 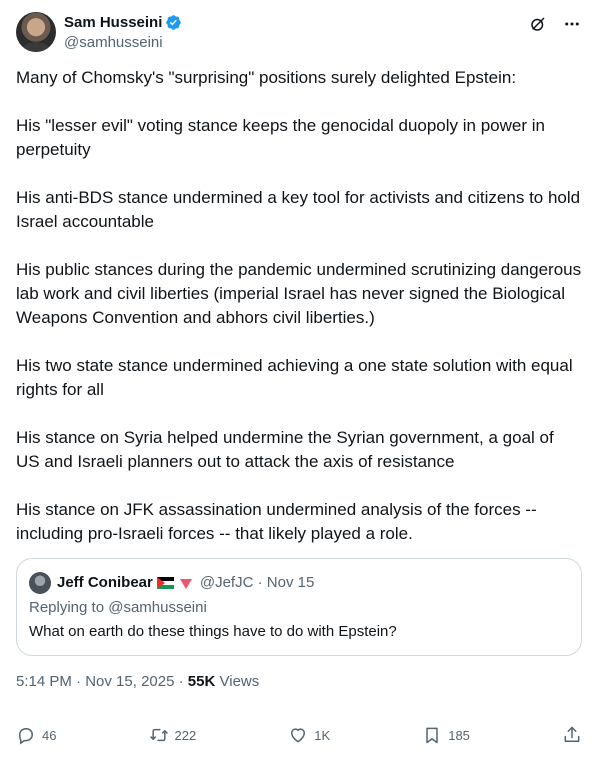 I want to click on watermelon-icon, so click(x=185, y=584).